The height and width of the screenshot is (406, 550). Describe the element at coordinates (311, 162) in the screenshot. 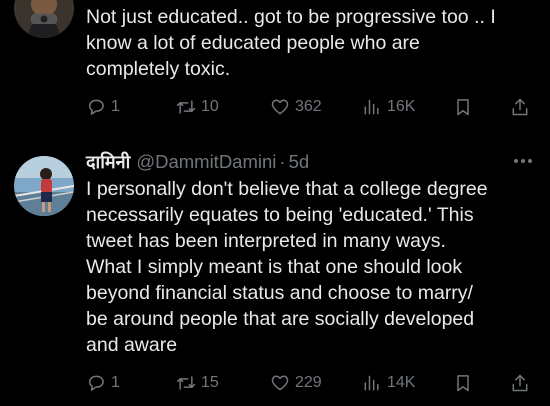

I see `tweet-header: दामिनी @DammitDamini · 5d` at that location.